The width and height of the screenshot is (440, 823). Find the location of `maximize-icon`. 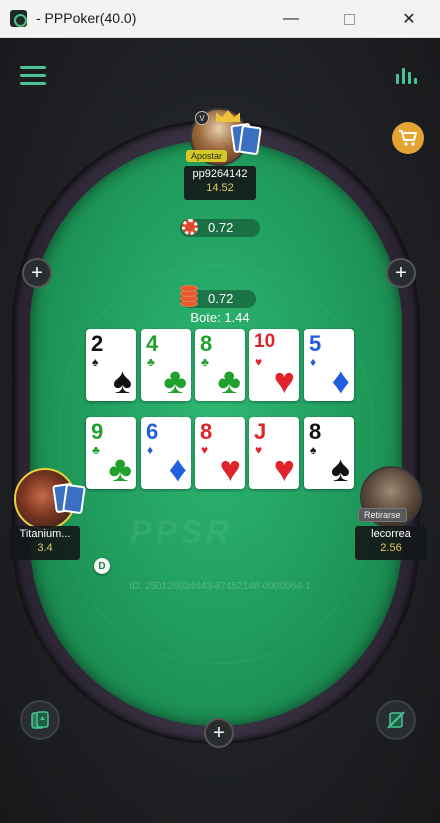

maximize-icon is located at coordinates (349, 19).